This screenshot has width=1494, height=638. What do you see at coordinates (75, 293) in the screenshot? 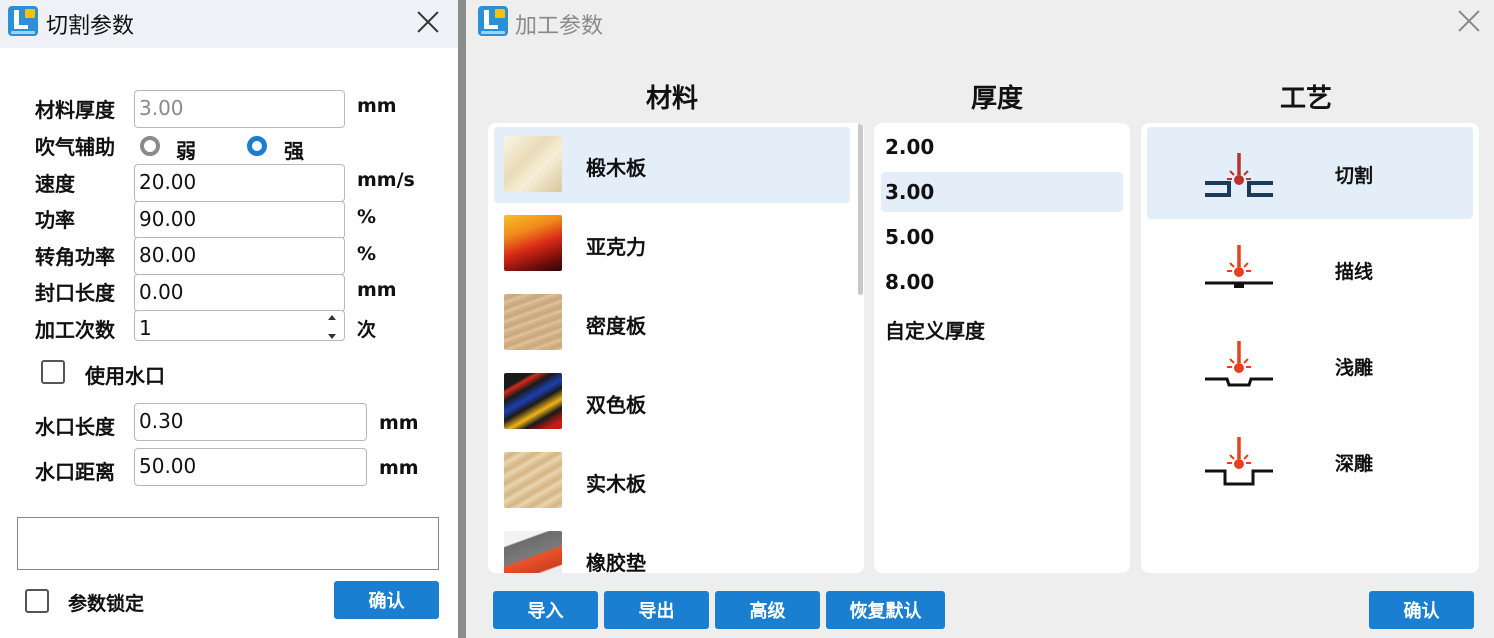
I see `seal-length-label: 封口长度` at bounding box center [75, 293].